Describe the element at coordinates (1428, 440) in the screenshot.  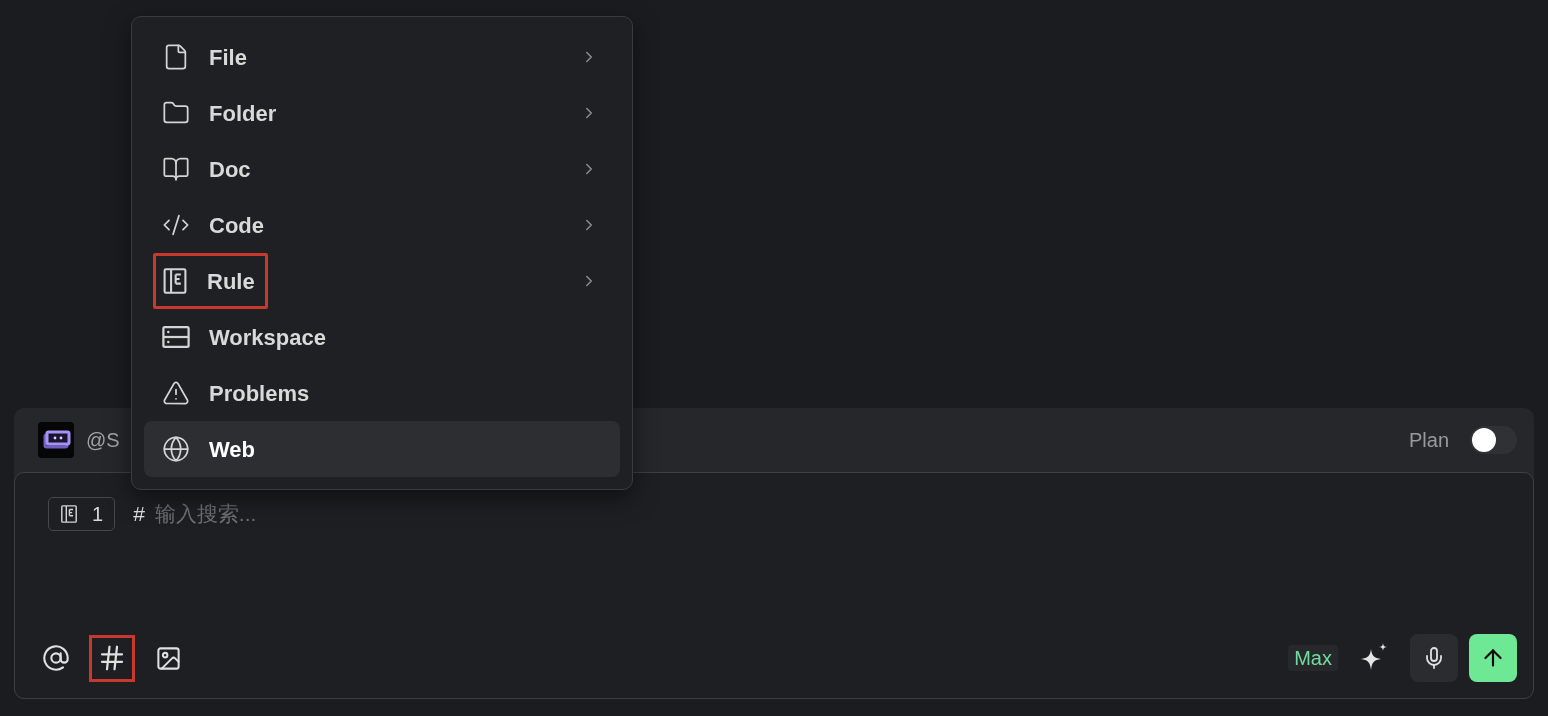
I see `plan-label: Plan` at that location.